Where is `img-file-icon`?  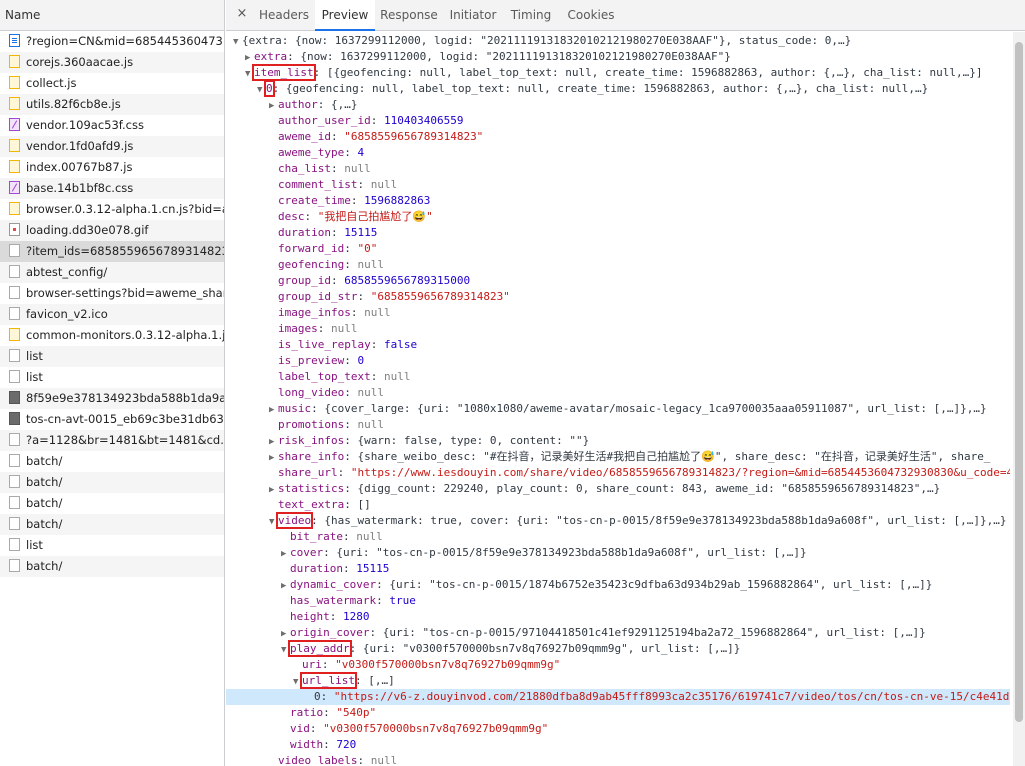
img-file-icon is located at coordinates (14, 229).